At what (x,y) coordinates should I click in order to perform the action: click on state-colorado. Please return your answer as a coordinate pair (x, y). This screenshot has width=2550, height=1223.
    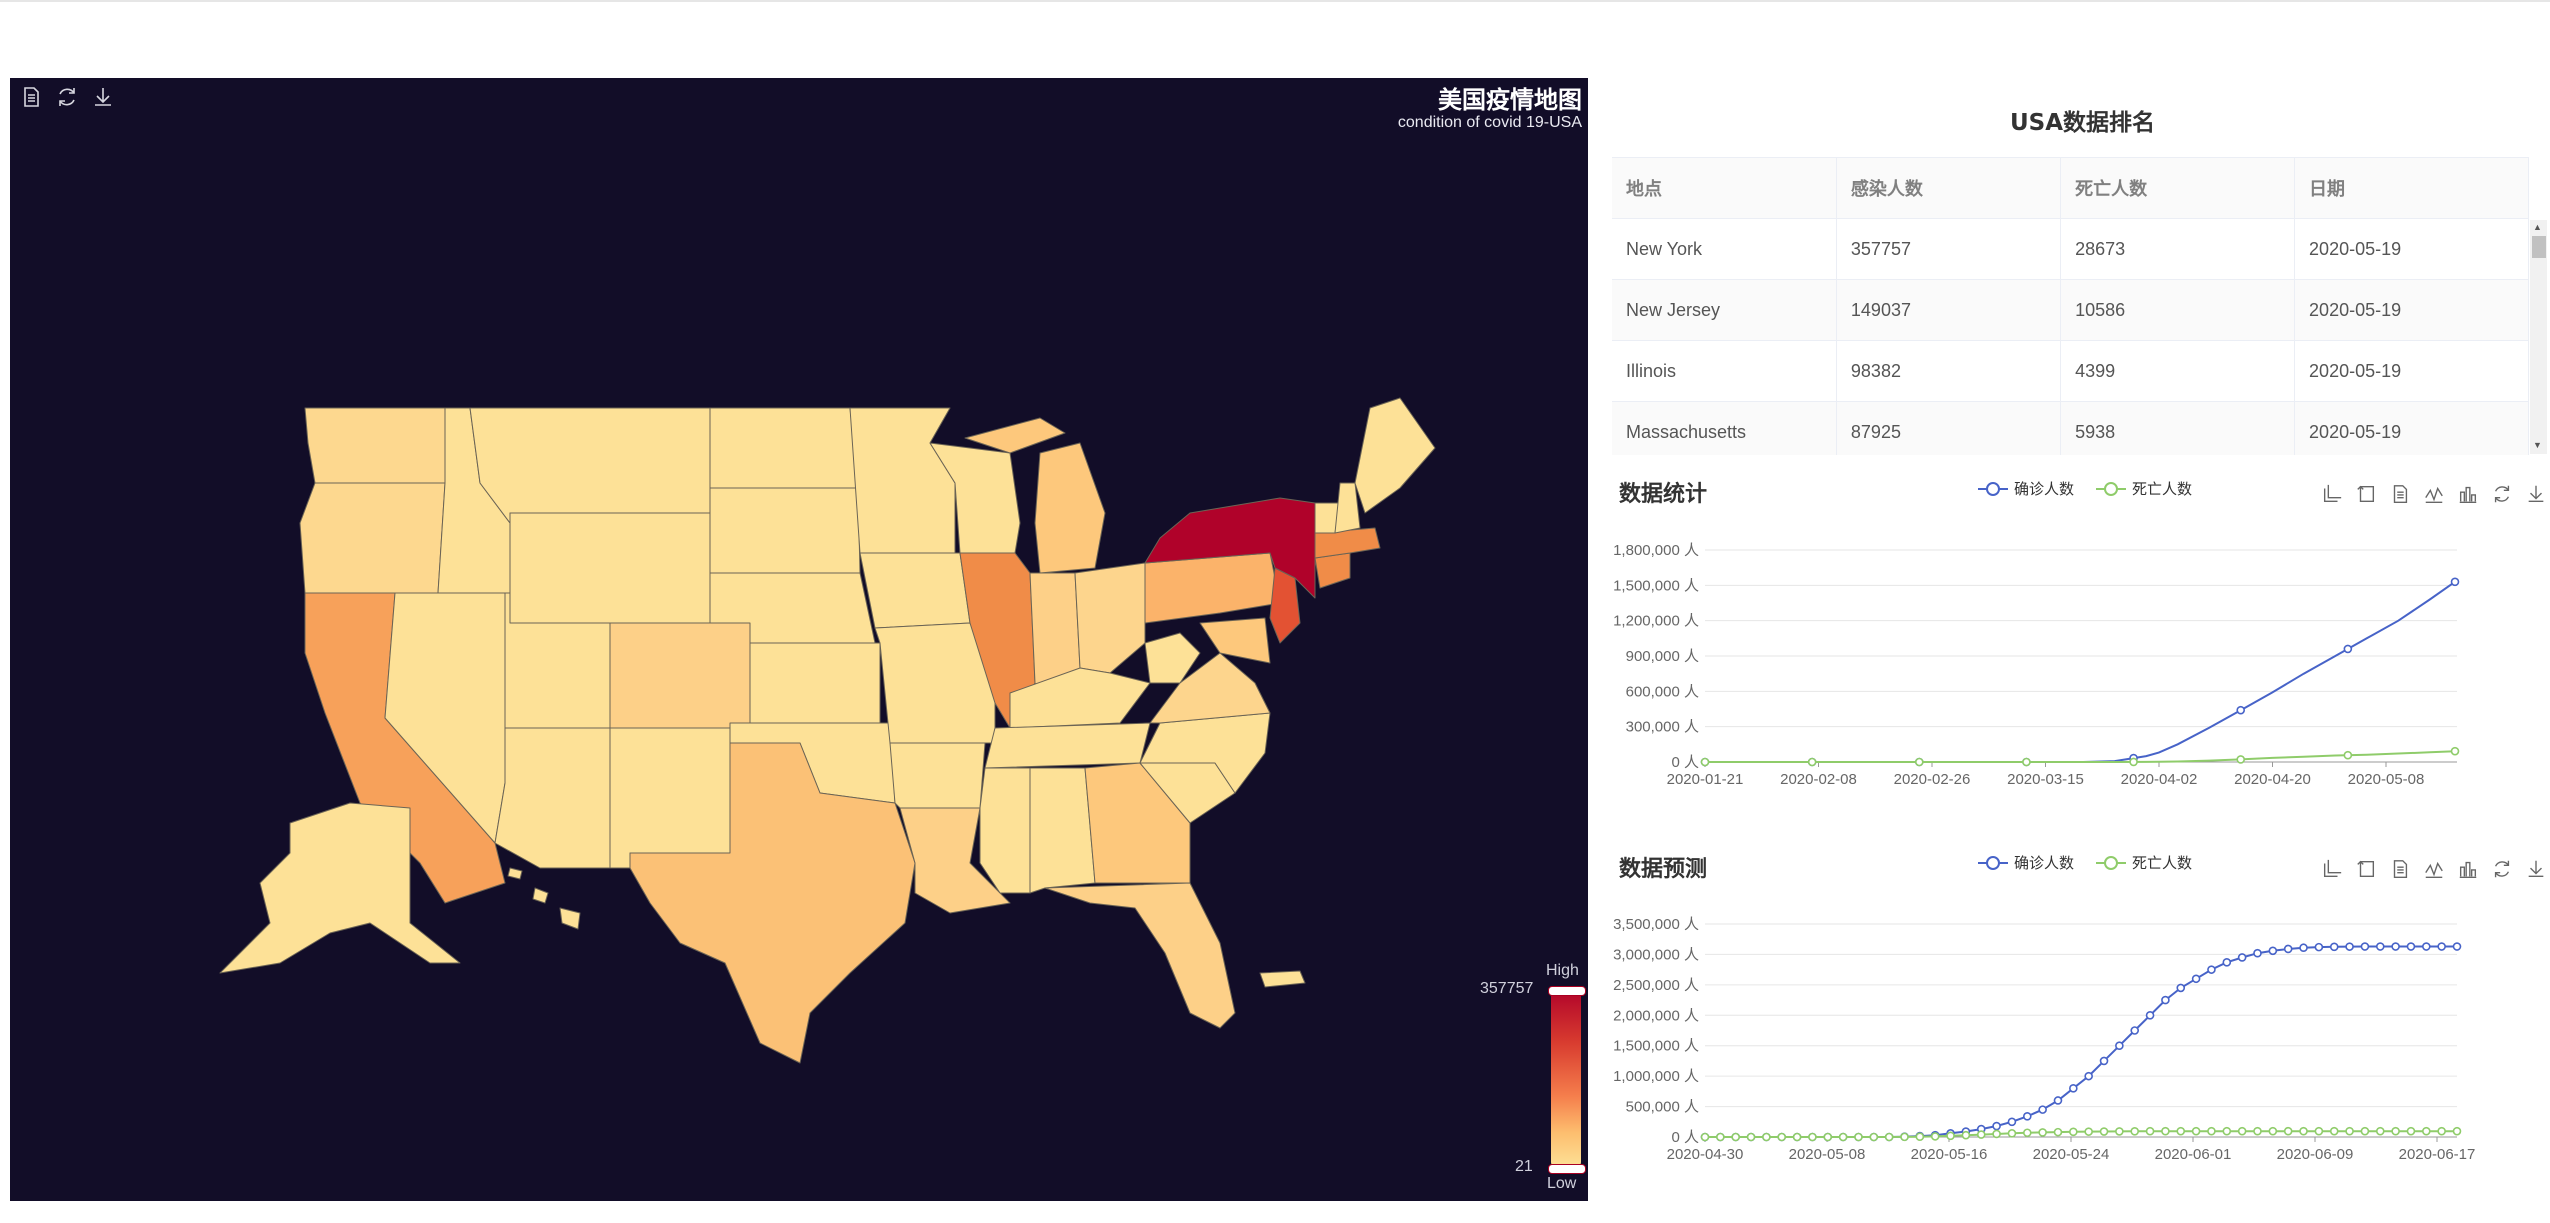
    Looking at the image, I should click on (680, 675).